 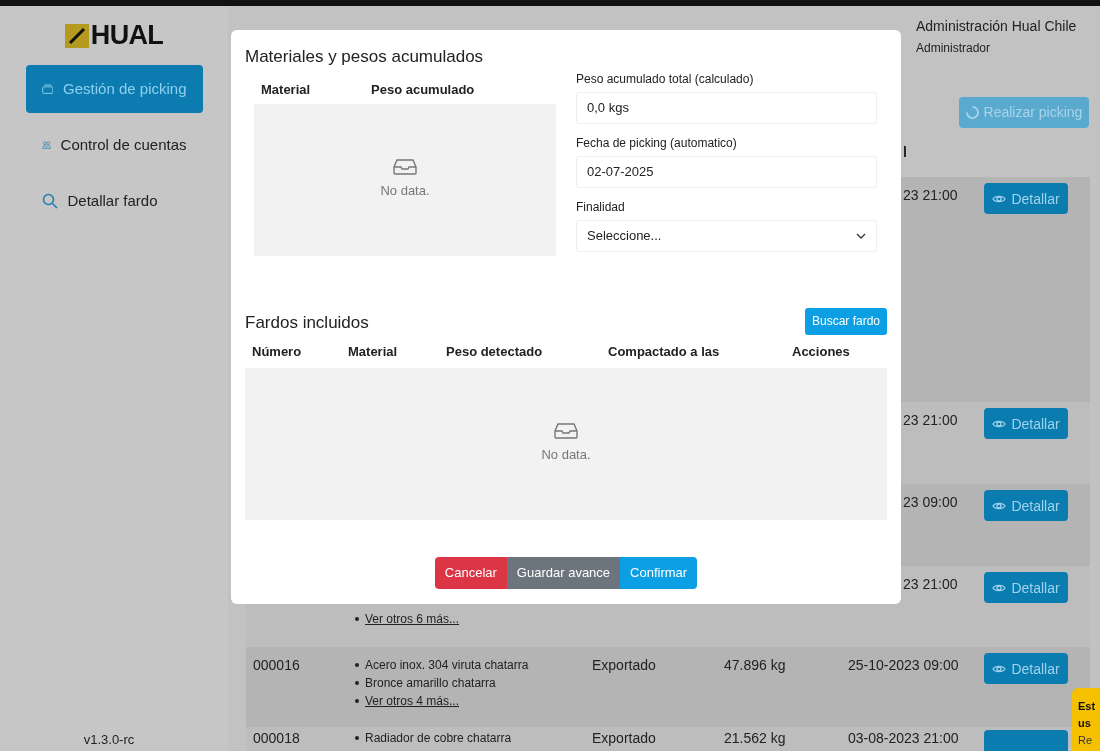 What do you see at coordinates (46, 145) in the screenshot?
I see `users-icon` at bounding box center [46, 145].